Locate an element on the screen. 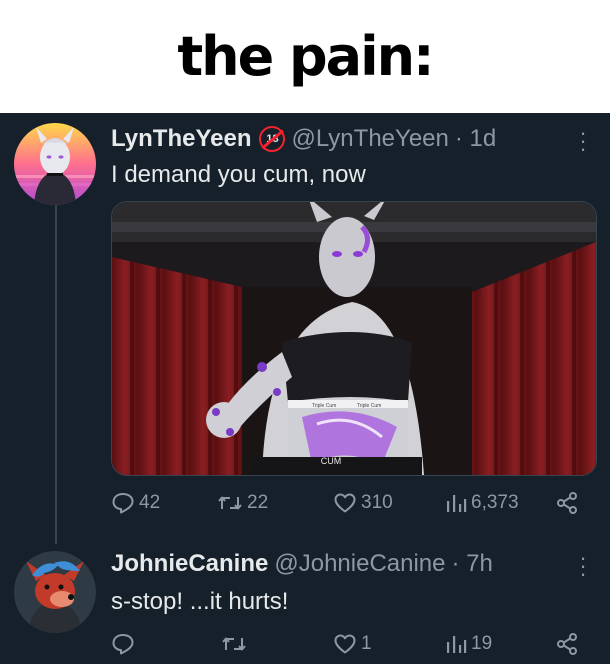  like-button: 310 is located at coordinates (363, 503).